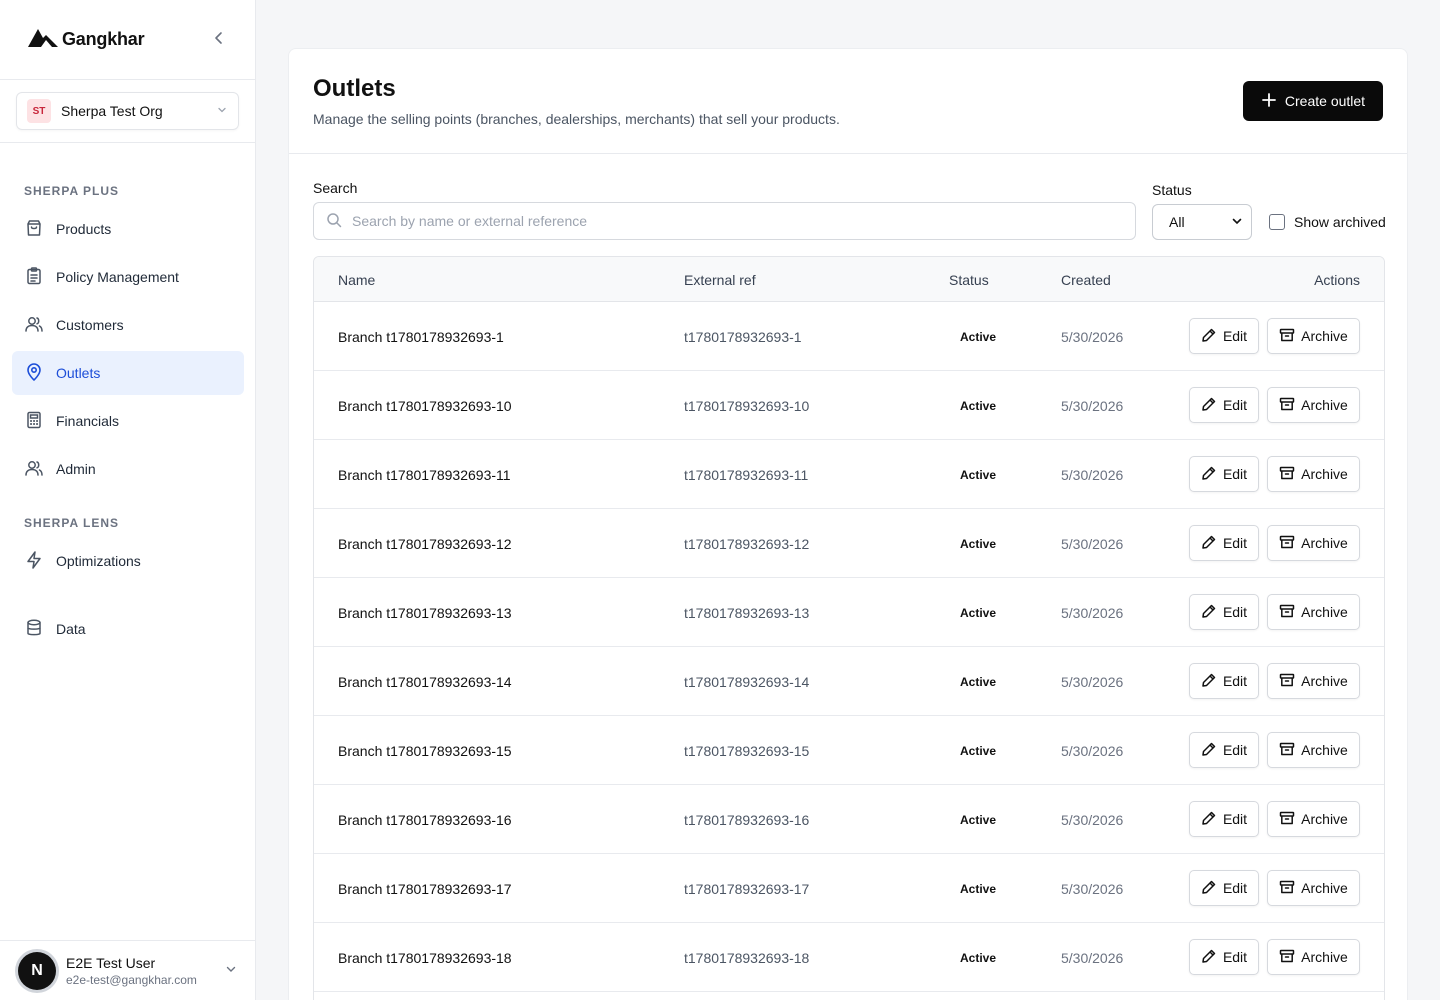 The height and width of the screenshot is (1000, 1440). I want to click on status-select-value: All, so click(1177, 222).